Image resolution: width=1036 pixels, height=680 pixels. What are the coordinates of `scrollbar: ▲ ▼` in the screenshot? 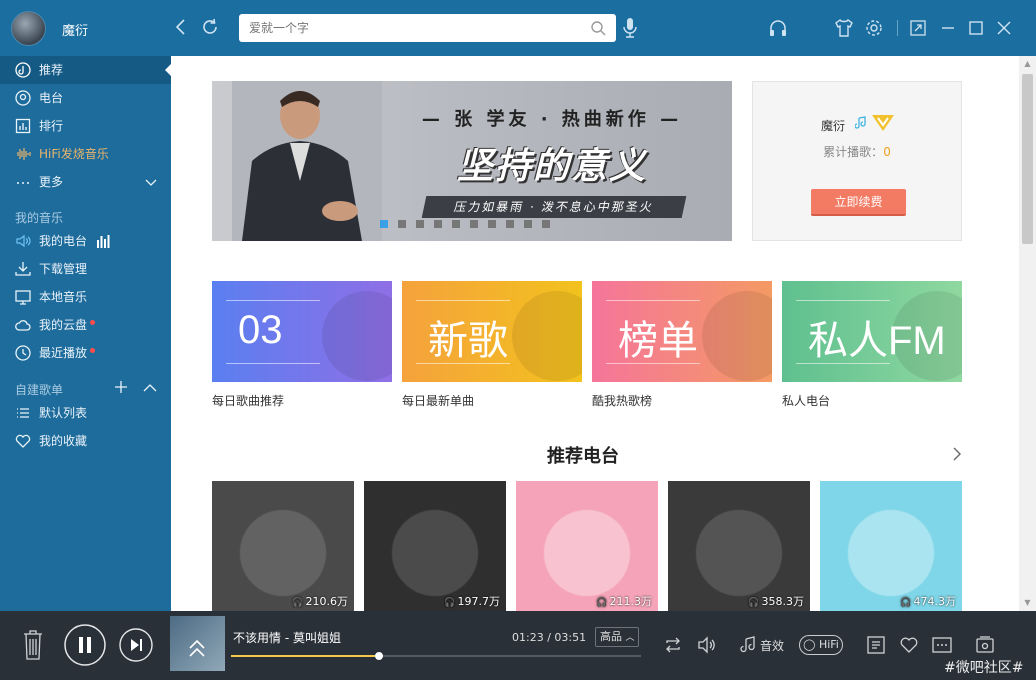 It's located at (1027, 333).